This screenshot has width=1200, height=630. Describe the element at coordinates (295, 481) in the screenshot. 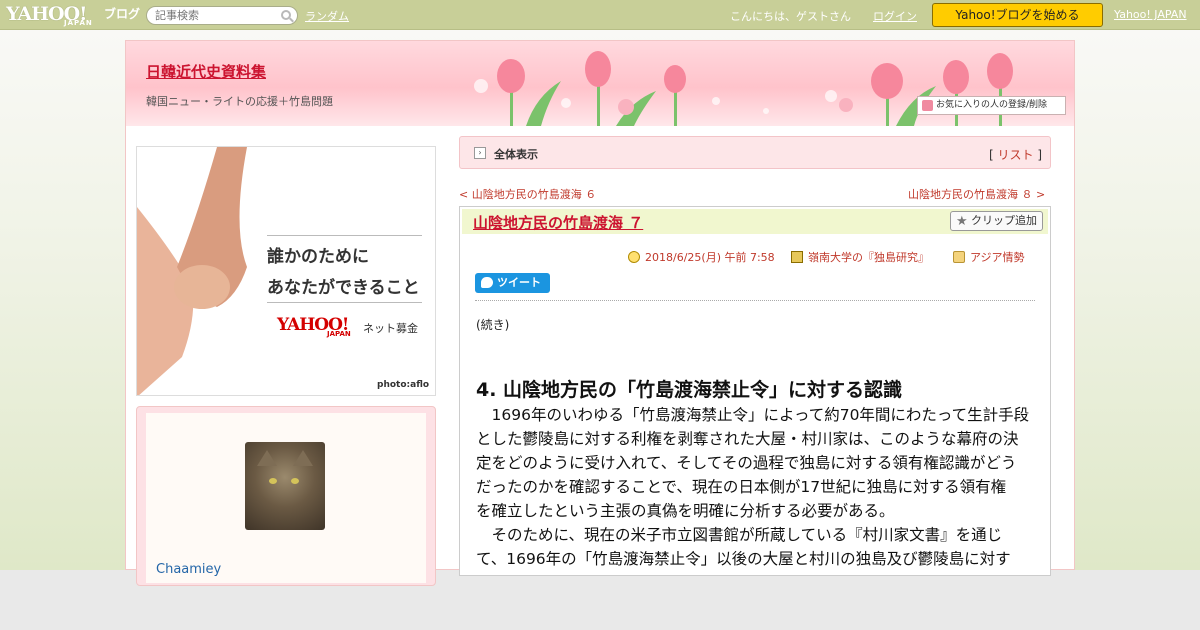

I see `cat-eye-right` at that location.